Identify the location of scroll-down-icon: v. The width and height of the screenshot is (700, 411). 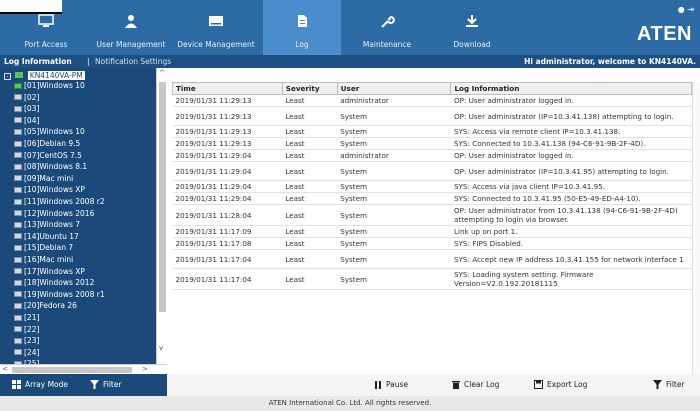
(161, 348).